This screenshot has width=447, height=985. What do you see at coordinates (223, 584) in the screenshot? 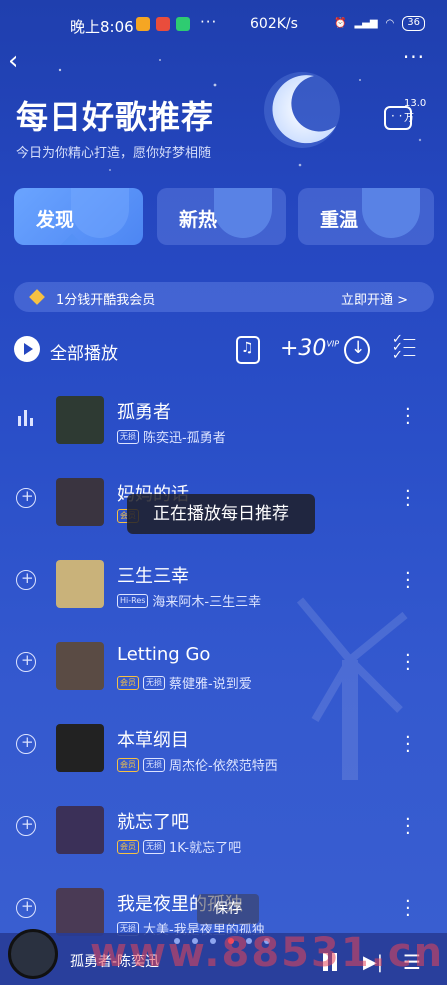
I see `song-row: 三生三幸 Hi-Res 海来阿木-三生三幸 ···` at bounding box center [223, 584].